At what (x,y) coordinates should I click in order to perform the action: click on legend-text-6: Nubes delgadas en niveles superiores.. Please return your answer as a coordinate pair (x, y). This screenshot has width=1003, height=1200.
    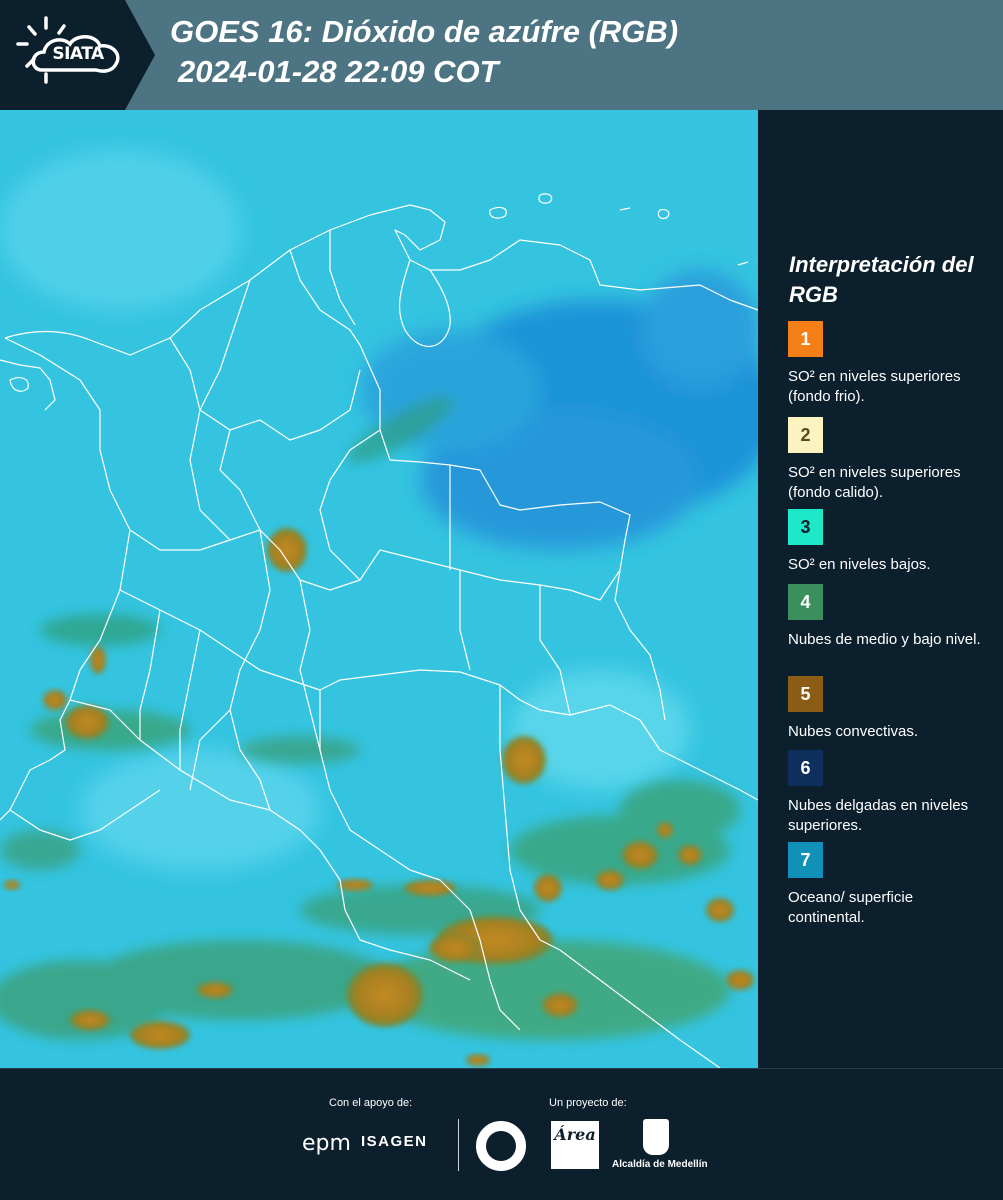
    Looking at the image, I should click on (878, 815).